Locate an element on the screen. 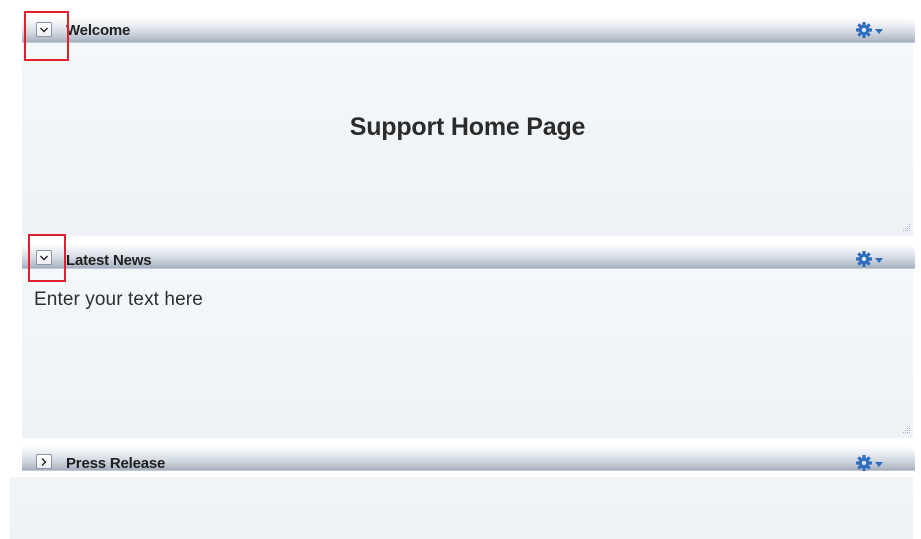  welcome-collapse-button is located at coordinates (44, 29).